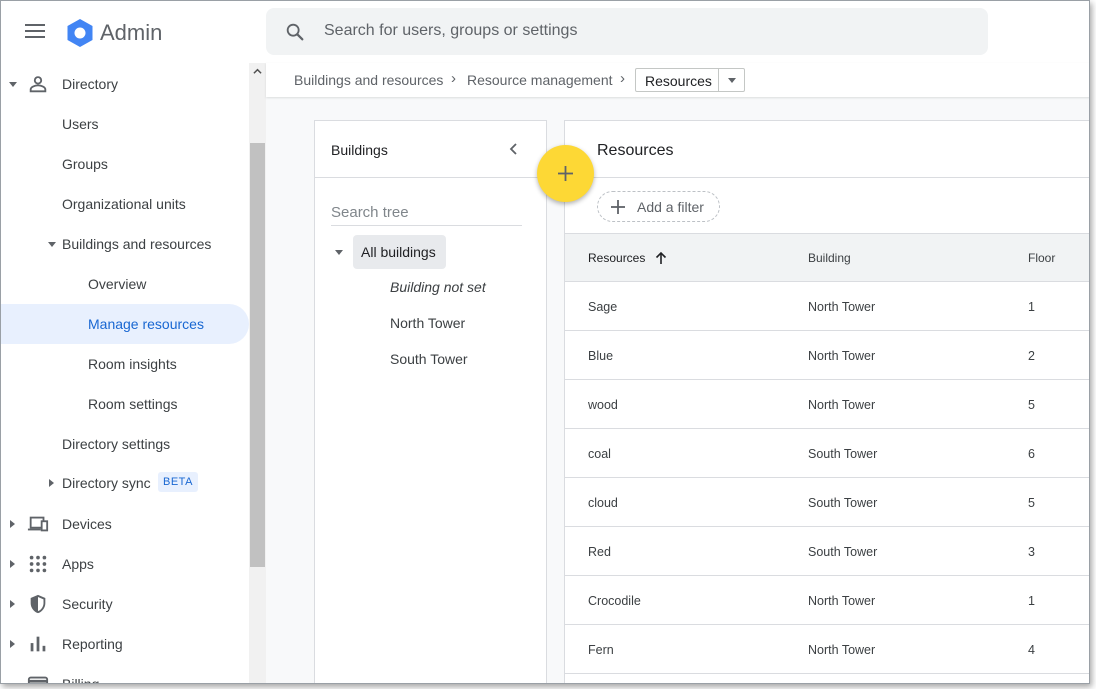  Describe the element at coordinates (35, 31) in the screenshot. I see `main-menu-icon` at that location.